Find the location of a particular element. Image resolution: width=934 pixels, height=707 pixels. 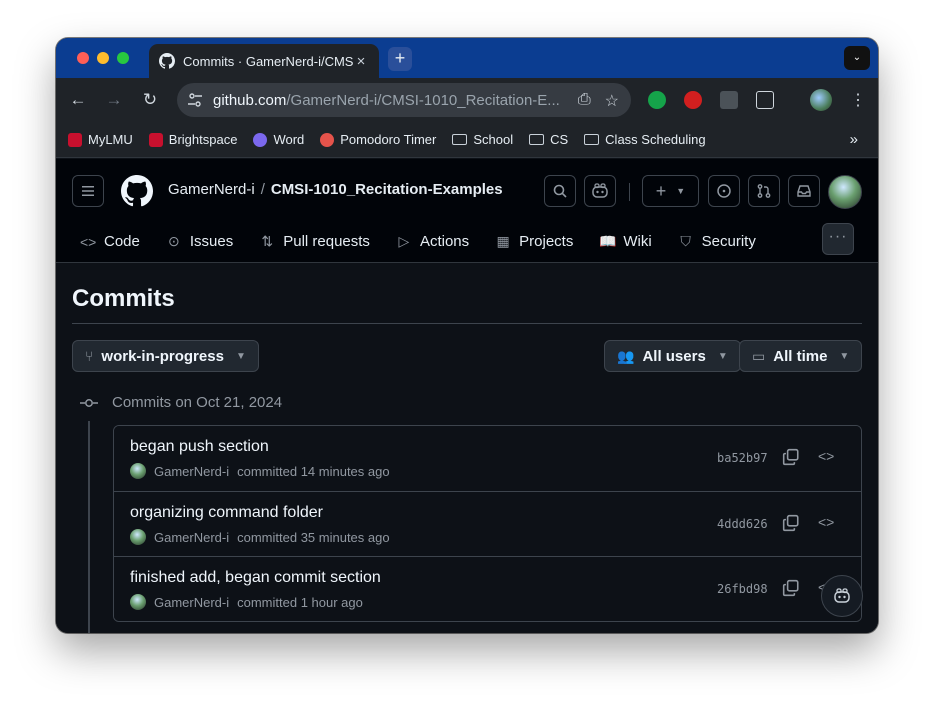

commit-meta: GamerNerd-i committed 1 hour ago is located at coordinates (246, 602).